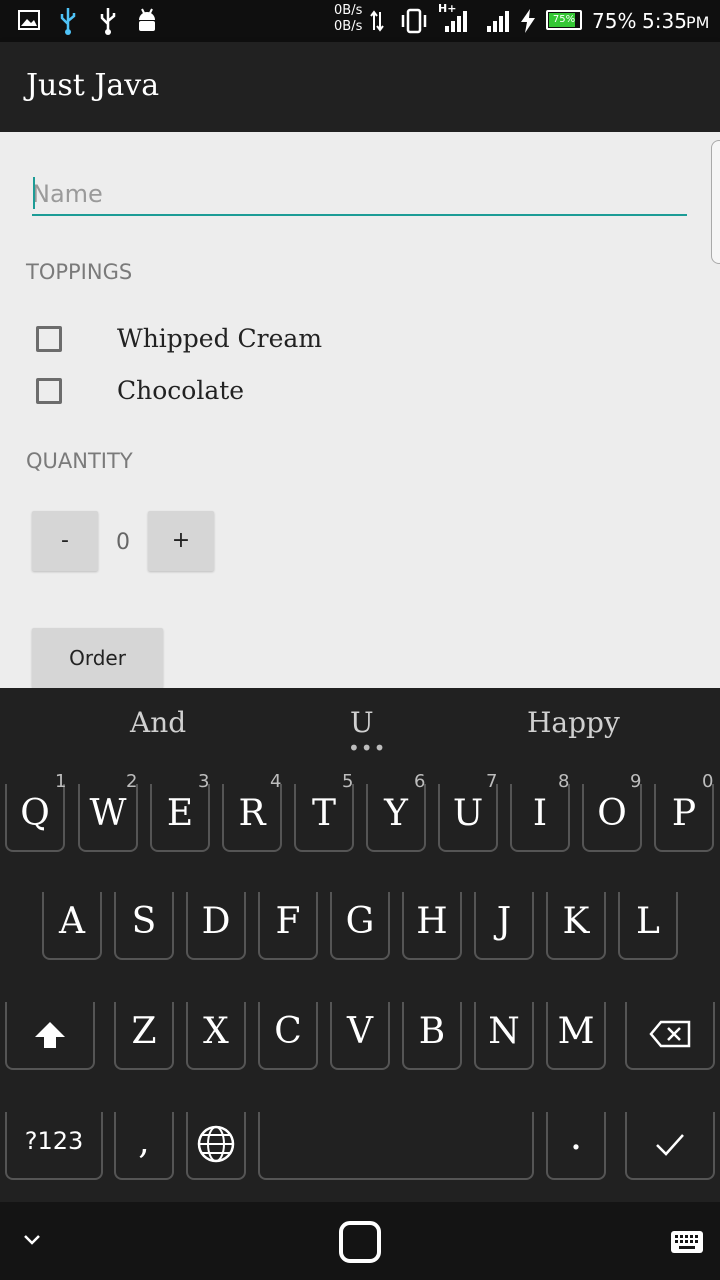 The image size is (720, 1280). What do you see at coordinates (348, 781) in the screenshot?
I see `key-hint-5: 5` at bounding box center [348, 781].